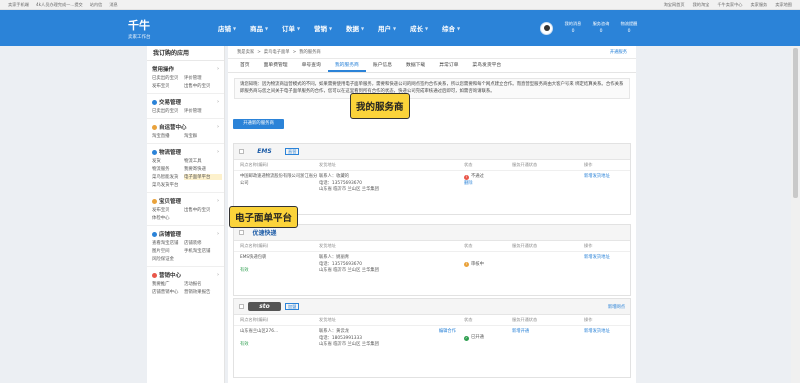 This screenshot has height=383, width=800. Describe the element at coordinates (203, 292) in the screenshot. I see `sidebar-item: 营销效果报告` at that location.